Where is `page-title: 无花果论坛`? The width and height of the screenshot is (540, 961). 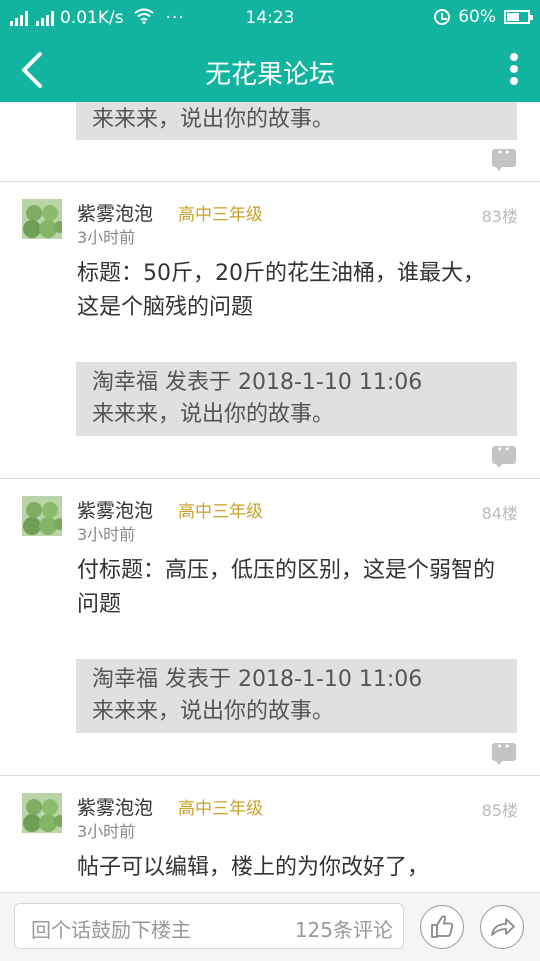
page-title: 无花果论坛 is located at coordinates (269, 75).